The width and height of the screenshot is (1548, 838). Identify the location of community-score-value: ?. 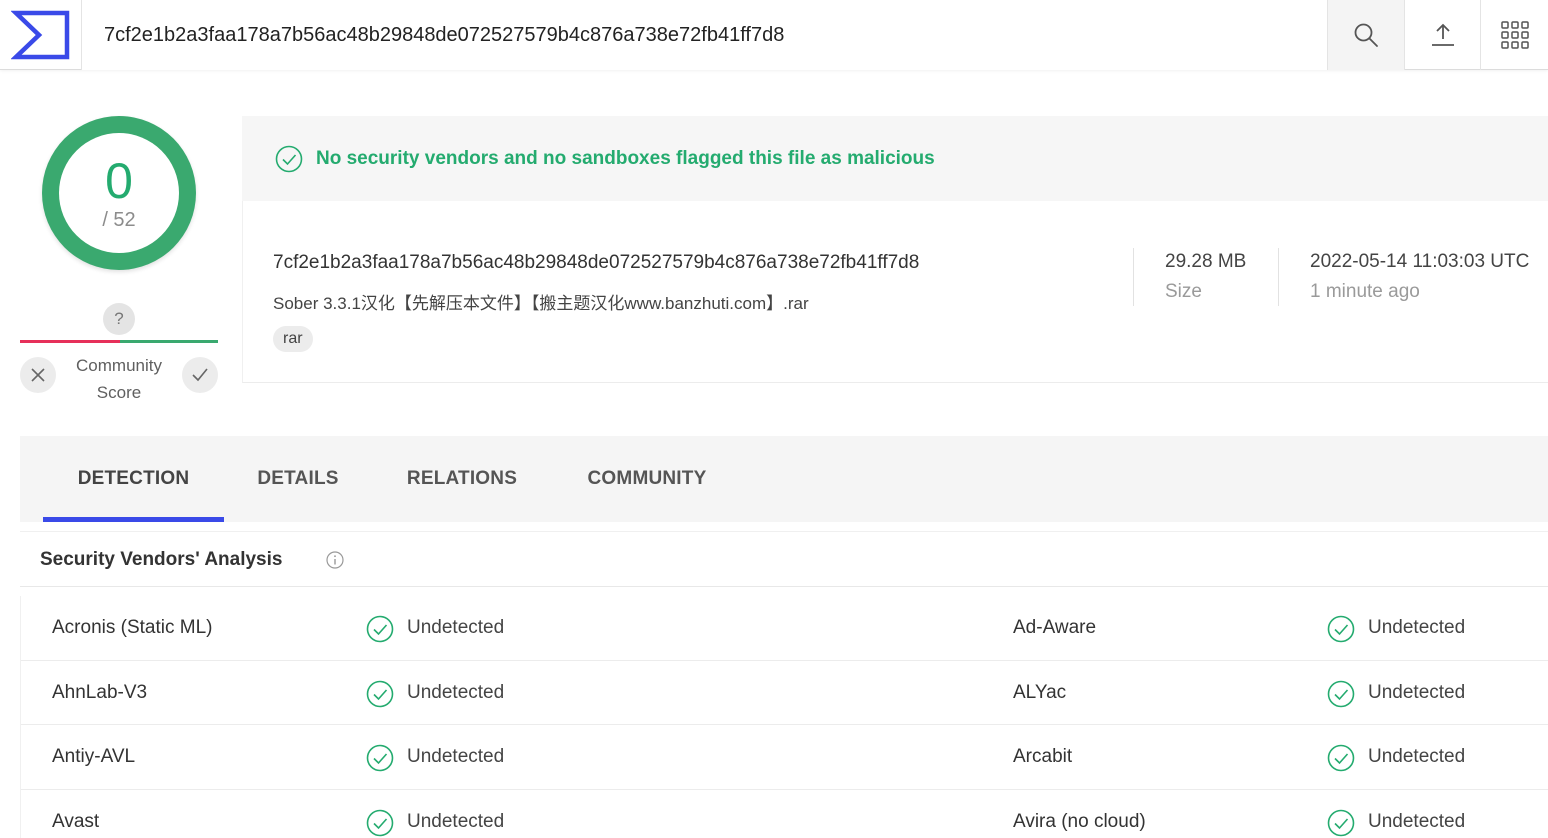
(119, 319).